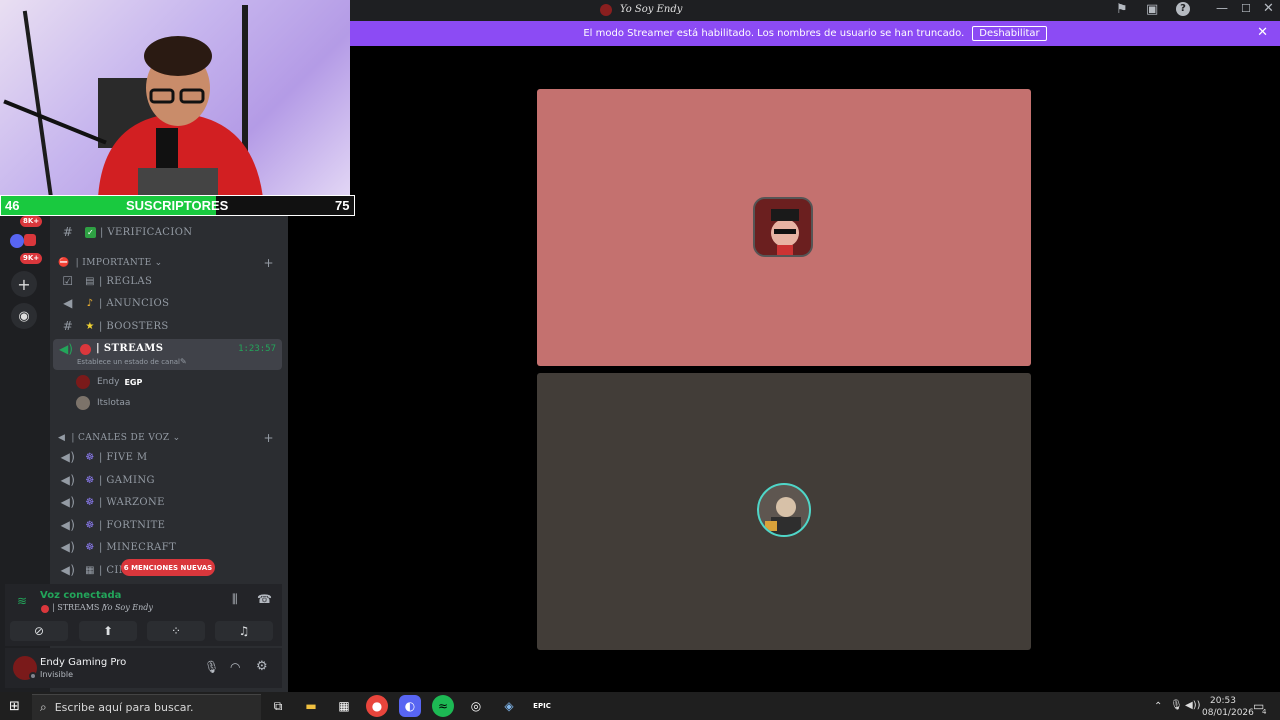  Describe the element at coordinates (39, 631) in the screenshot. I see `video-off-button: ⊘` at that location.